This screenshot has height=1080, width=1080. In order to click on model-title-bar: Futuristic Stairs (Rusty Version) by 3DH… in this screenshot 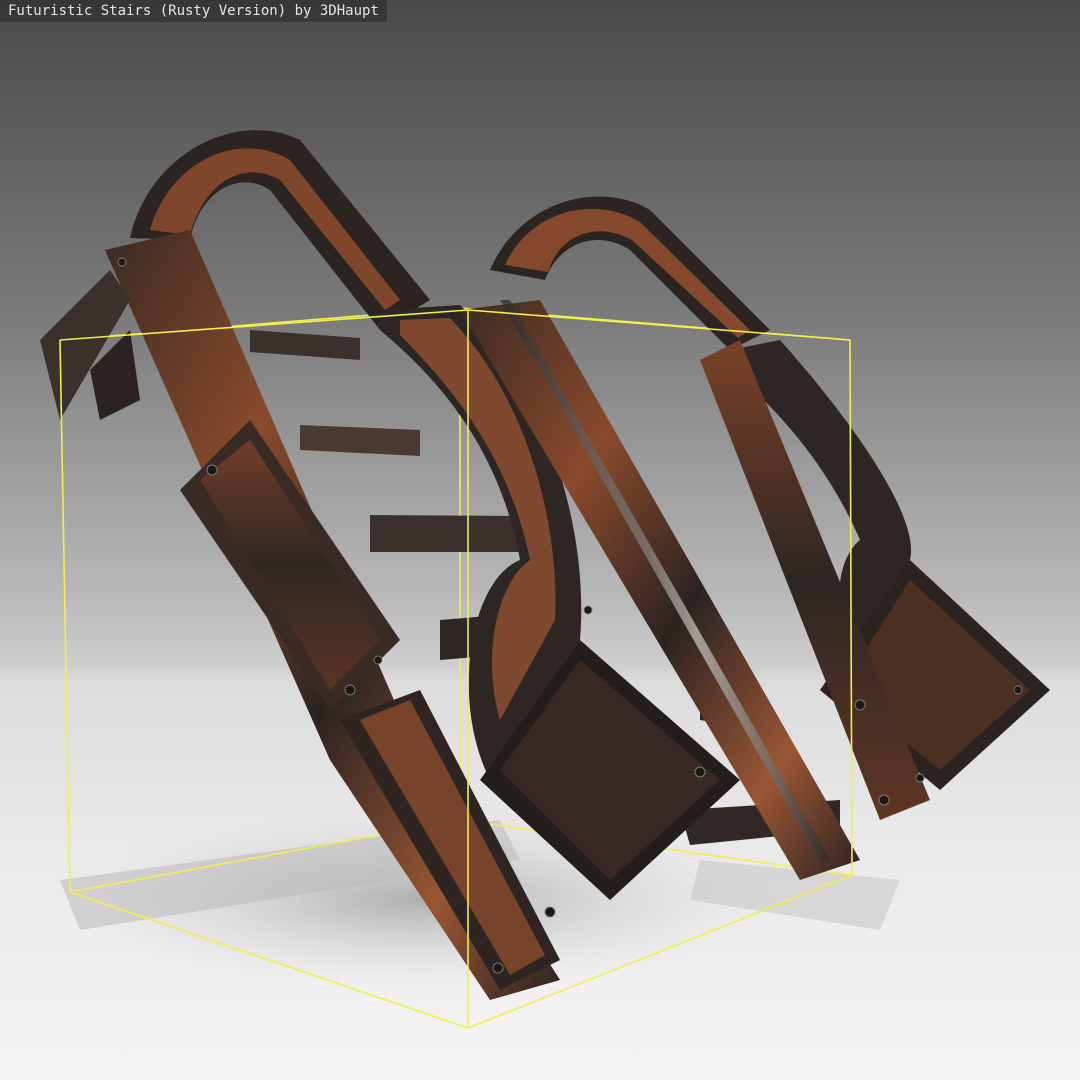, I will do `click(193, 11)`.